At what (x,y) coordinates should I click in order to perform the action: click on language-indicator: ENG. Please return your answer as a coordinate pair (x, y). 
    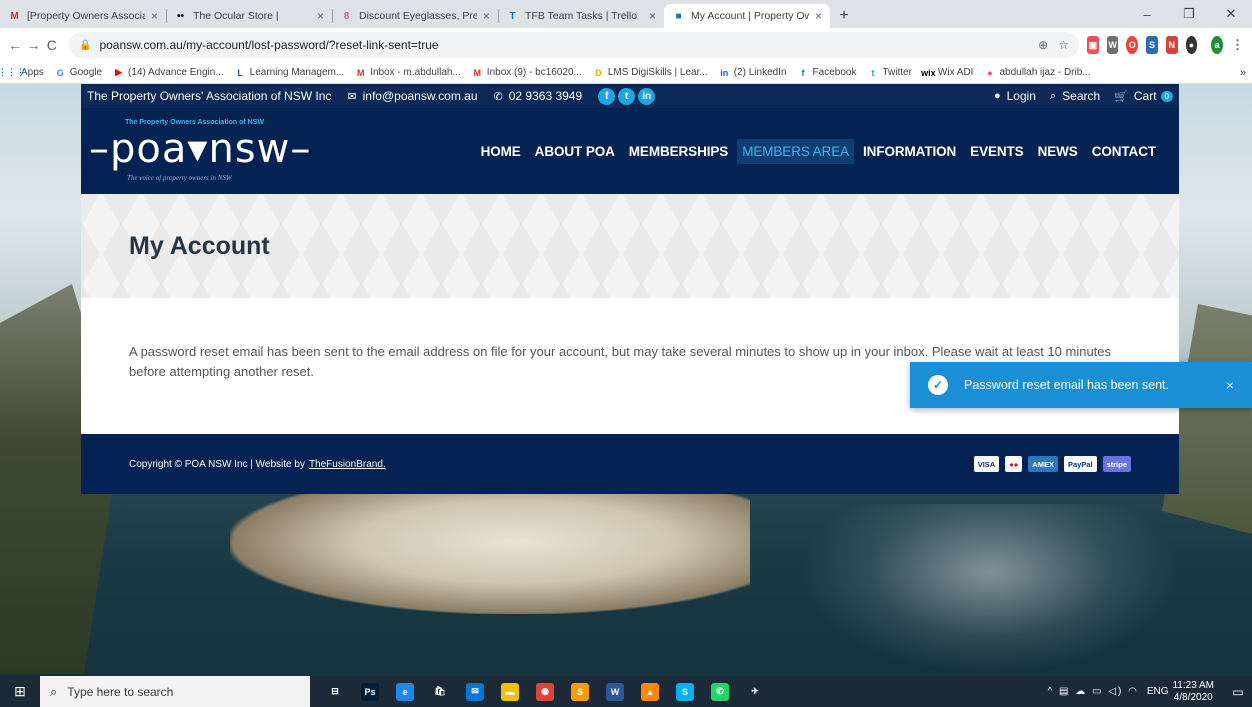
    Looking at the image, I should click on (1158, 691).